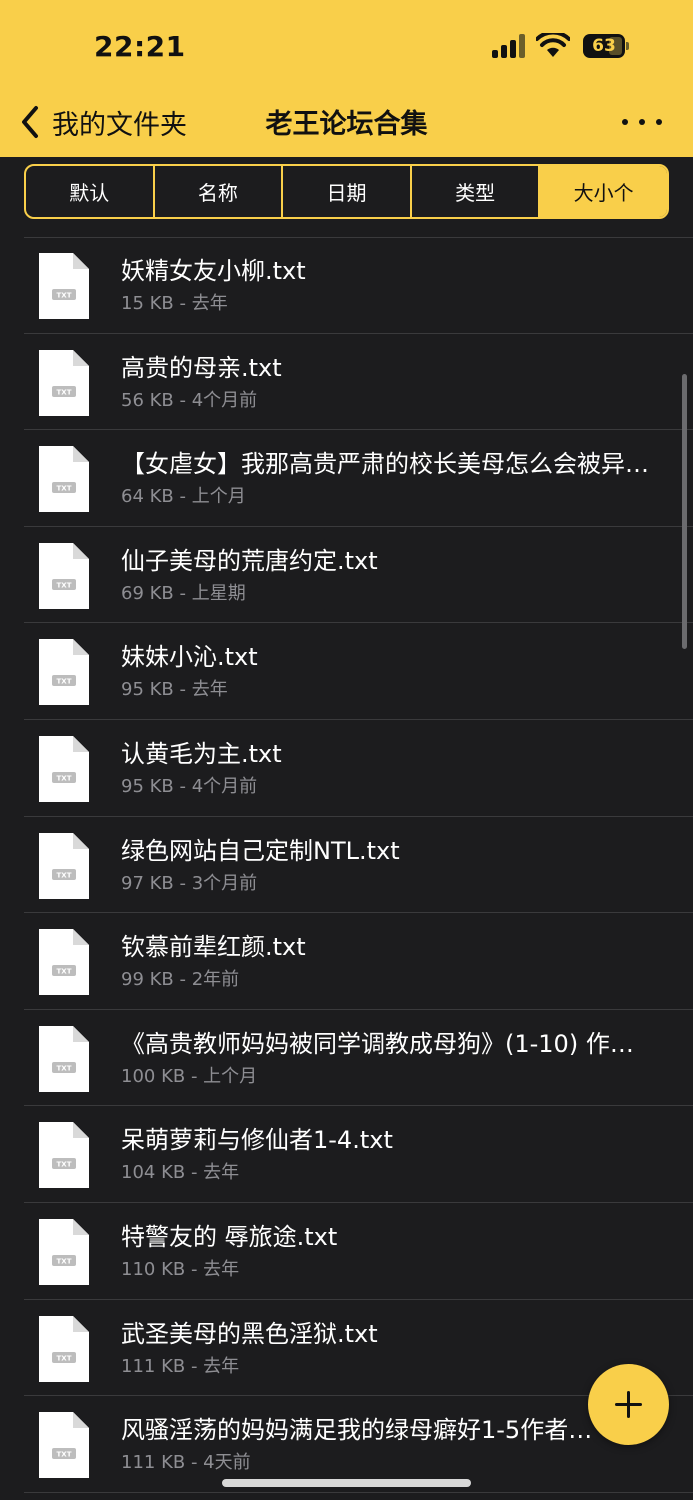  I want to click on file-row: TXT 呆萌萝莉与修仙者1-4.txt 104 KB - 去年, so click(346, 1154).